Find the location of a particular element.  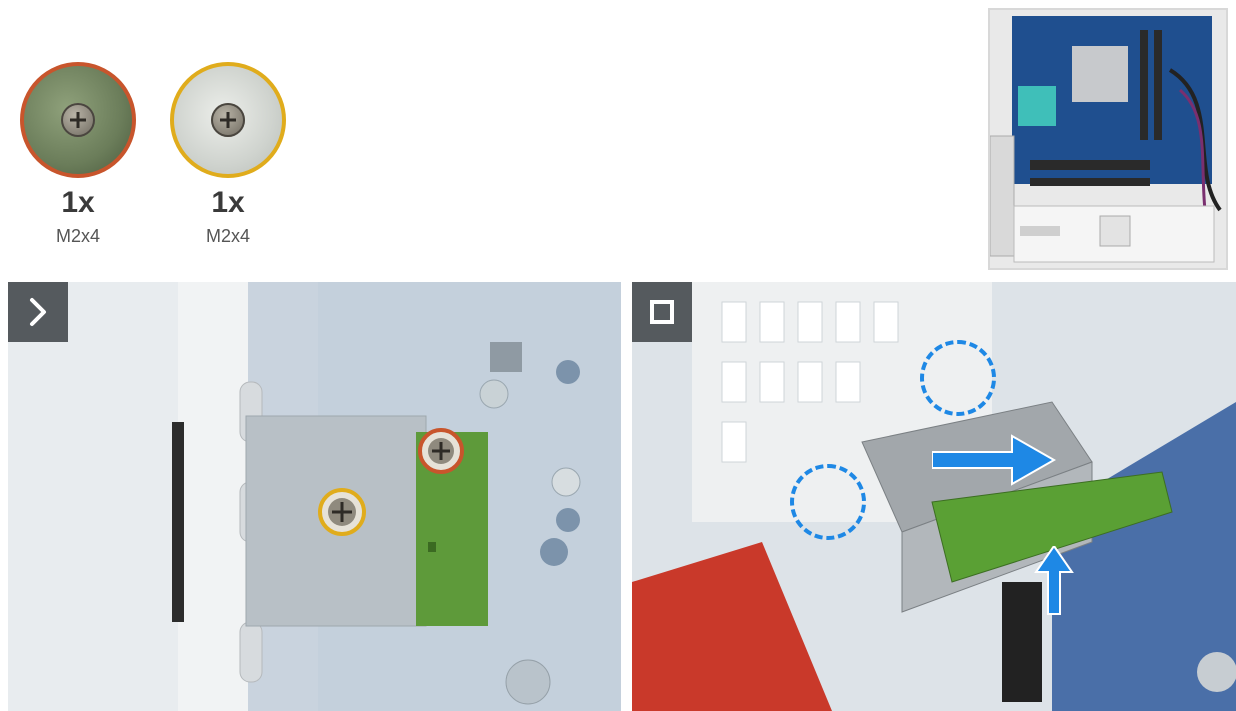

step-badge-next is located at coordinates (38, 312).